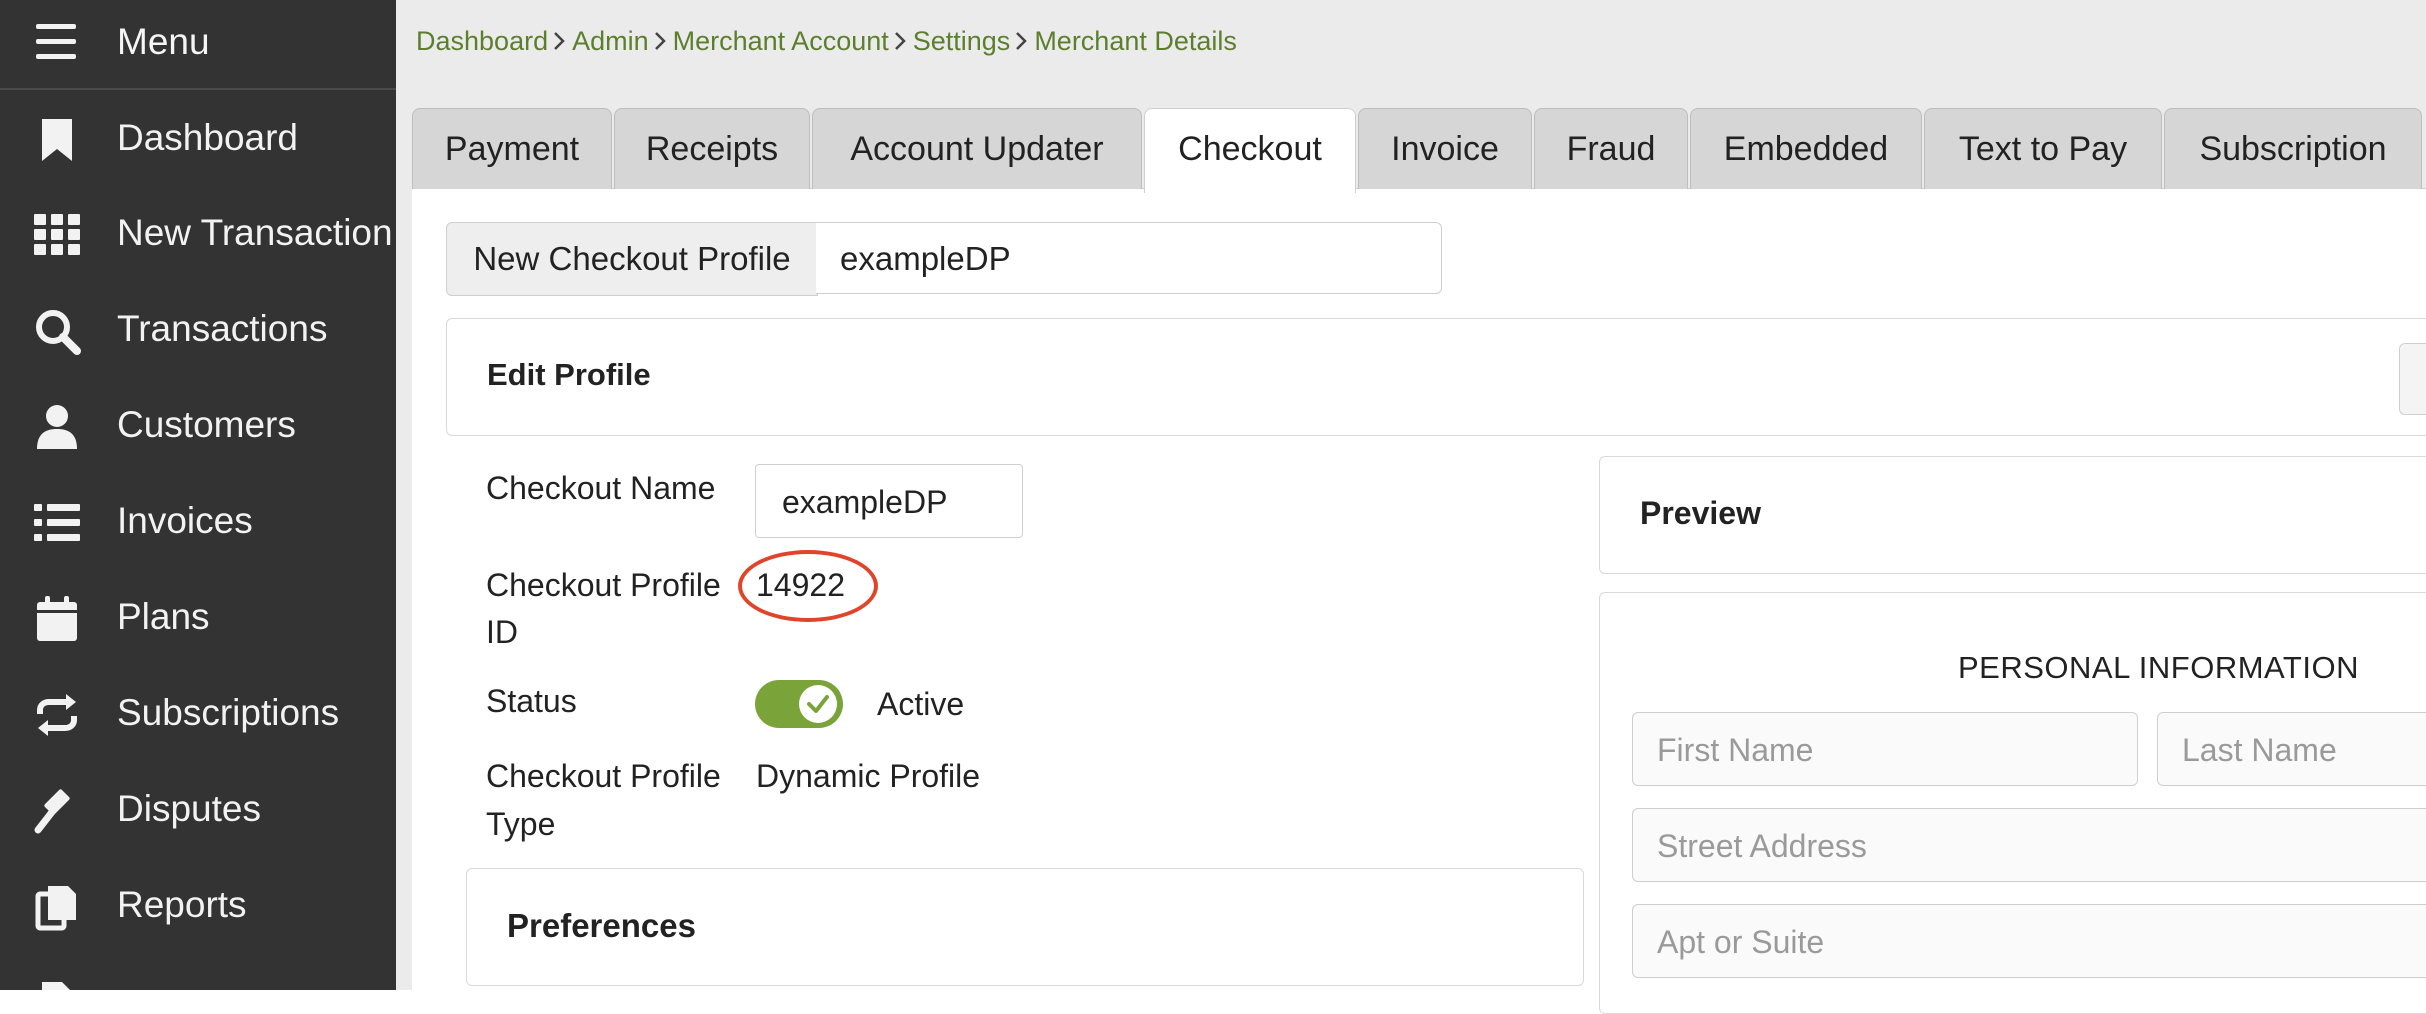 The height and width of the screenshot is (1014, 2426). I want to click on bookmark-icon, so click(57, 140).